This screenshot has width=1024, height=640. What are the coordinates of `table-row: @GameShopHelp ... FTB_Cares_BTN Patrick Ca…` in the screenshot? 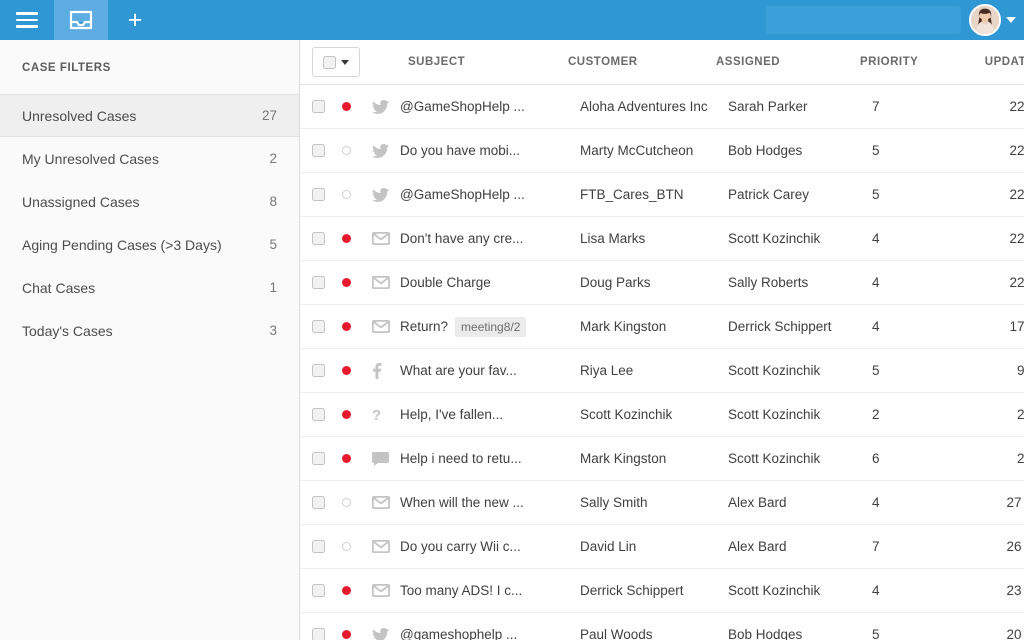 It's located at (662, 195).